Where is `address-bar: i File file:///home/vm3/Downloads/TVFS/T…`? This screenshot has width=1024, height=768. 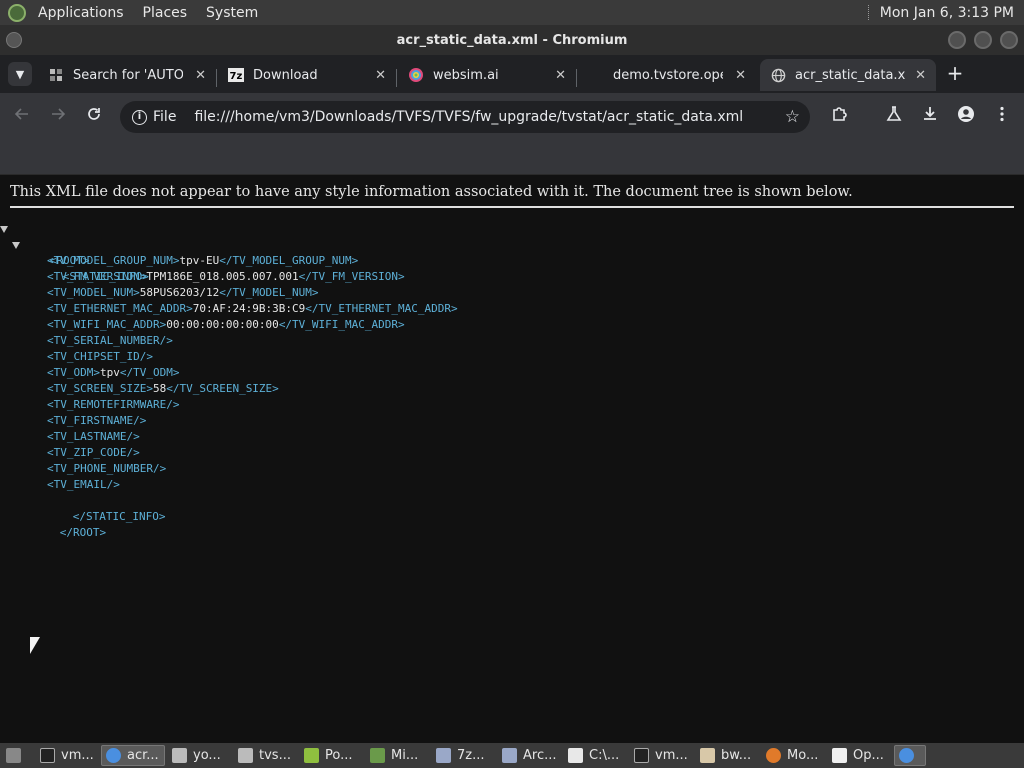
address-bar: i File file:///home/vm3/Downloads/TVFS/T… is located at coordinates (465, 117).